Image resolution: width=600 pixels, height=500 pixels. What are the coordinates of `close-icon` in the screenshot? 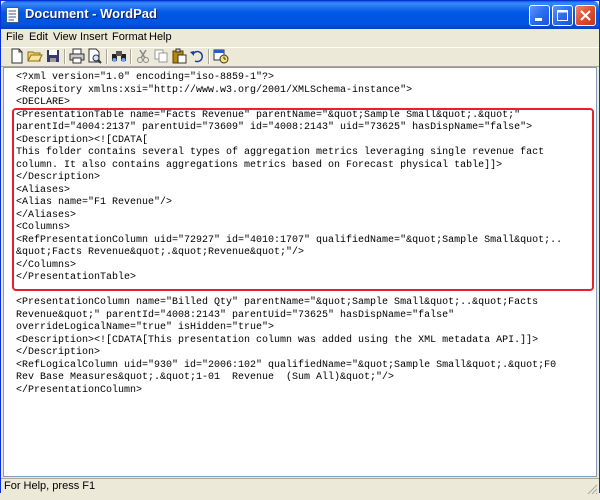 It's located at (585, 15).